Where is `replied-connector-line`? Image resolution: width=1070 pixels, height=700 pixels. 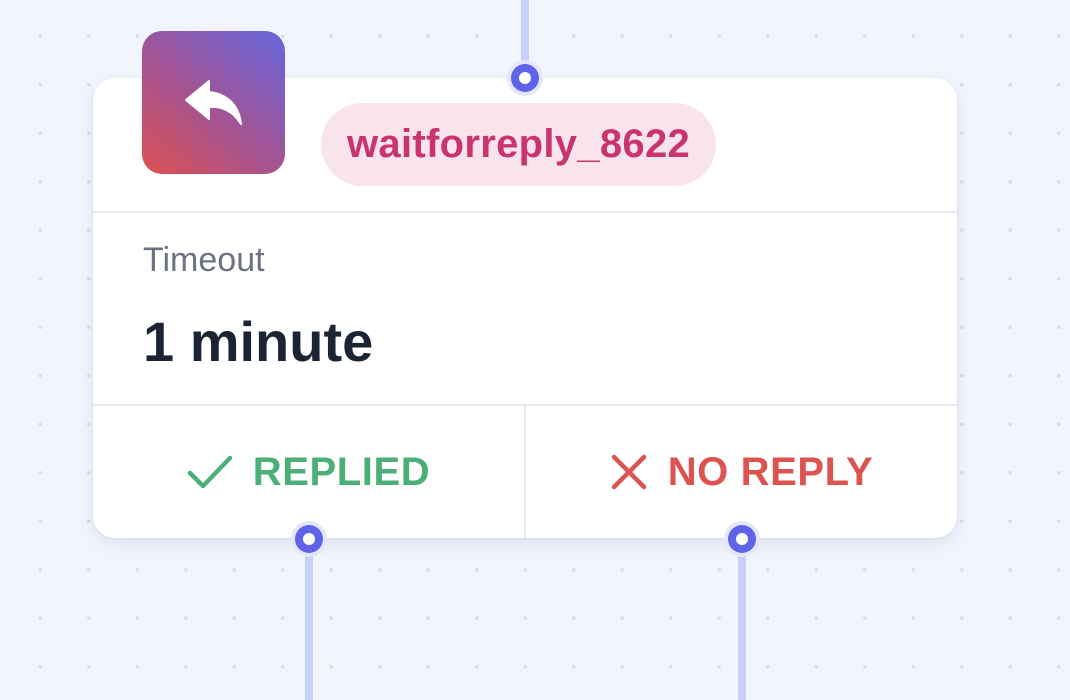
replied-connector-line is located at coordinates (309, 626).